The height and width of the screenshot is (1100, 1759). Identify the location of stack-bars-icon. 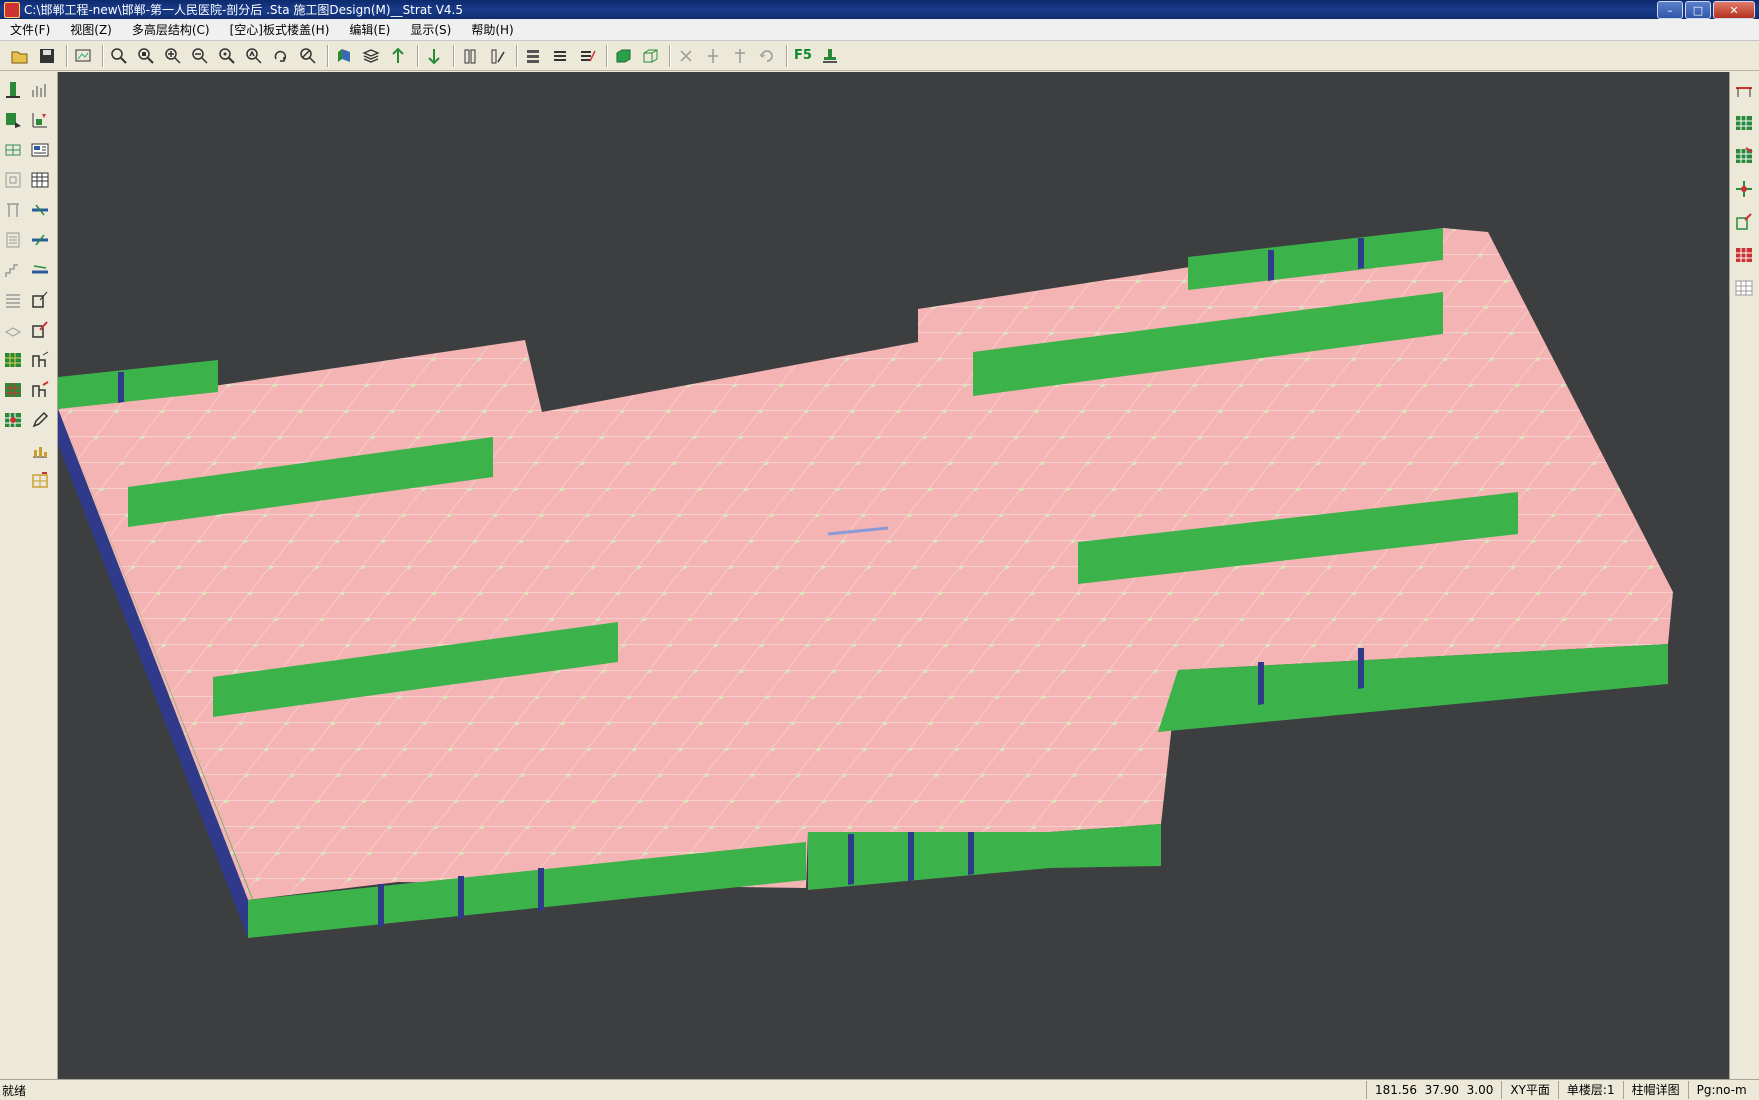
(40, 450).